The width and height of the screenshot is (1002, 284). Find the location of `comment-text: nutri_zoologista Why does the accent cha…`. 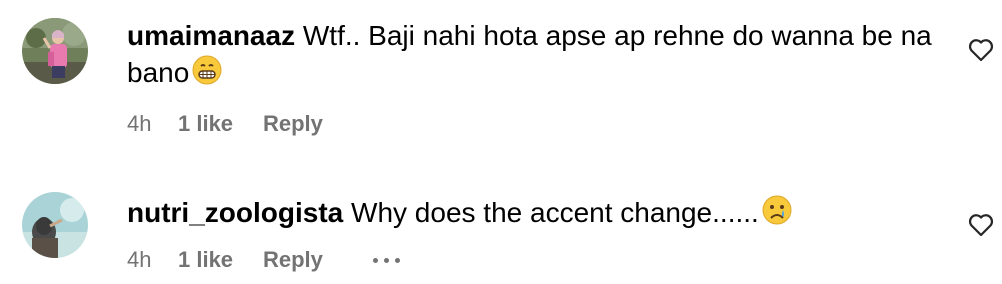

comment-text: nutri_zoologista Why does the accent cha… is located at coordinates (537, 214).